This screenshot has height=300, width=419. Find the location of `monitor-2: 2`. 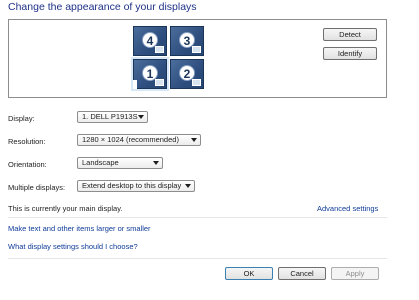

monitor-2: 2 is located at coordinates (187, 74).